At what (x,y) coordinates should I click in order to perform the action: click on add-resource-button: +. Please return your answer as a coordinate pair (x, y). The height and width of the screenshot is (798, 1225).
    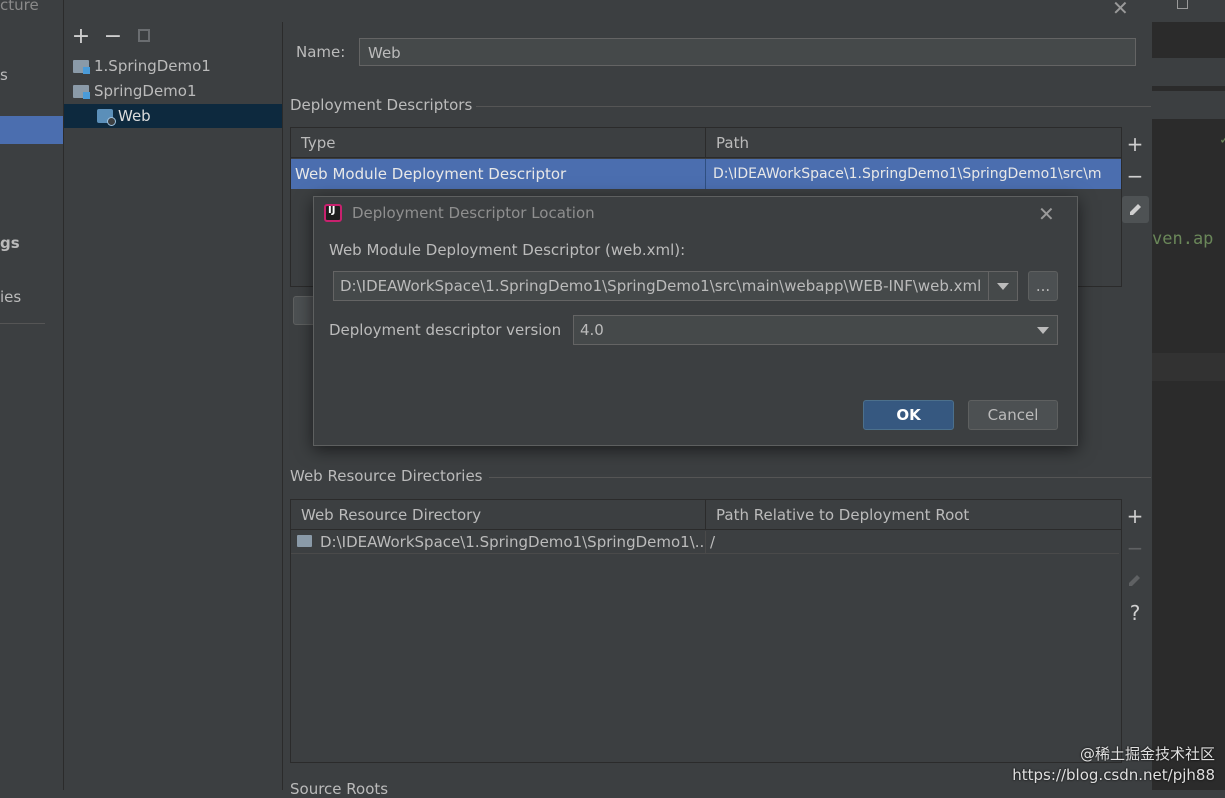
    Looking at the image, I should click on (1135, 516).